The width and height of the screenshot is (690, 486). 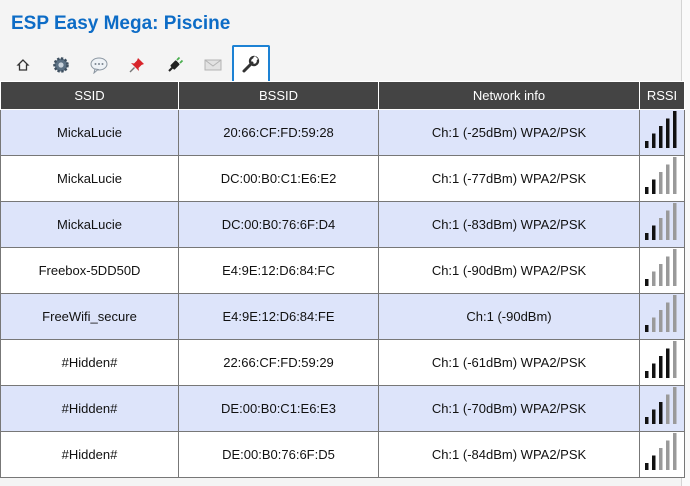 I want to click on tab-tools, so click(x=251, y=63).